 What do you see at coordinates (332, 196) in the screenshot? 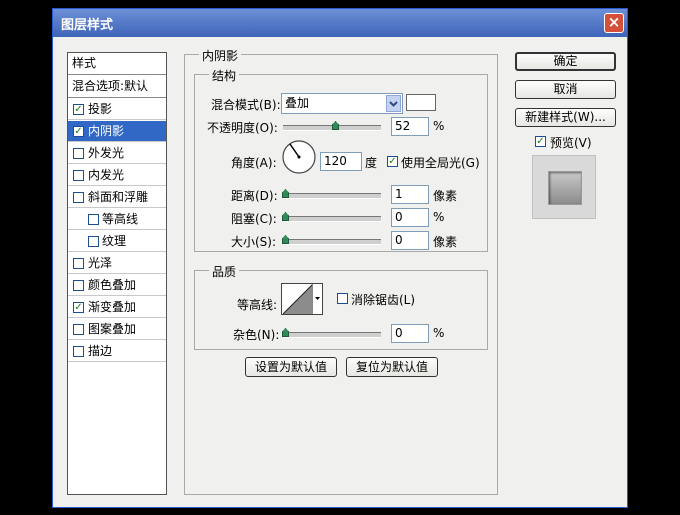
I see `distance-slider` at bounding box center [332, 196].